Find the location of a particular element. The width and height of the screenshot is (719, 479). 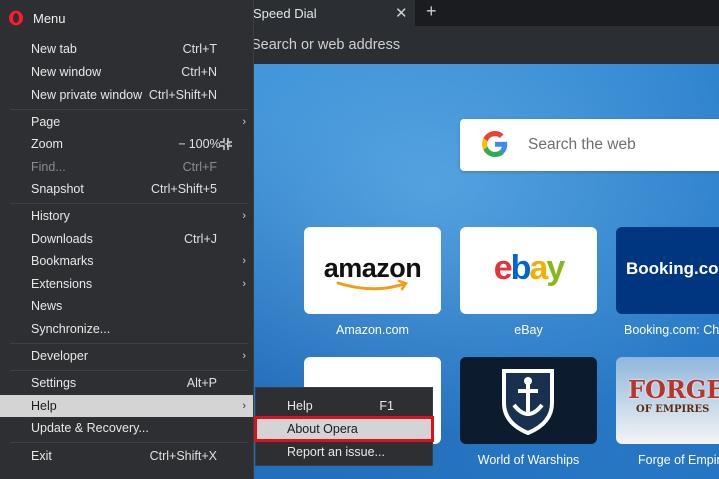

warships-emblem-icon is located at coordinates (528, 402).